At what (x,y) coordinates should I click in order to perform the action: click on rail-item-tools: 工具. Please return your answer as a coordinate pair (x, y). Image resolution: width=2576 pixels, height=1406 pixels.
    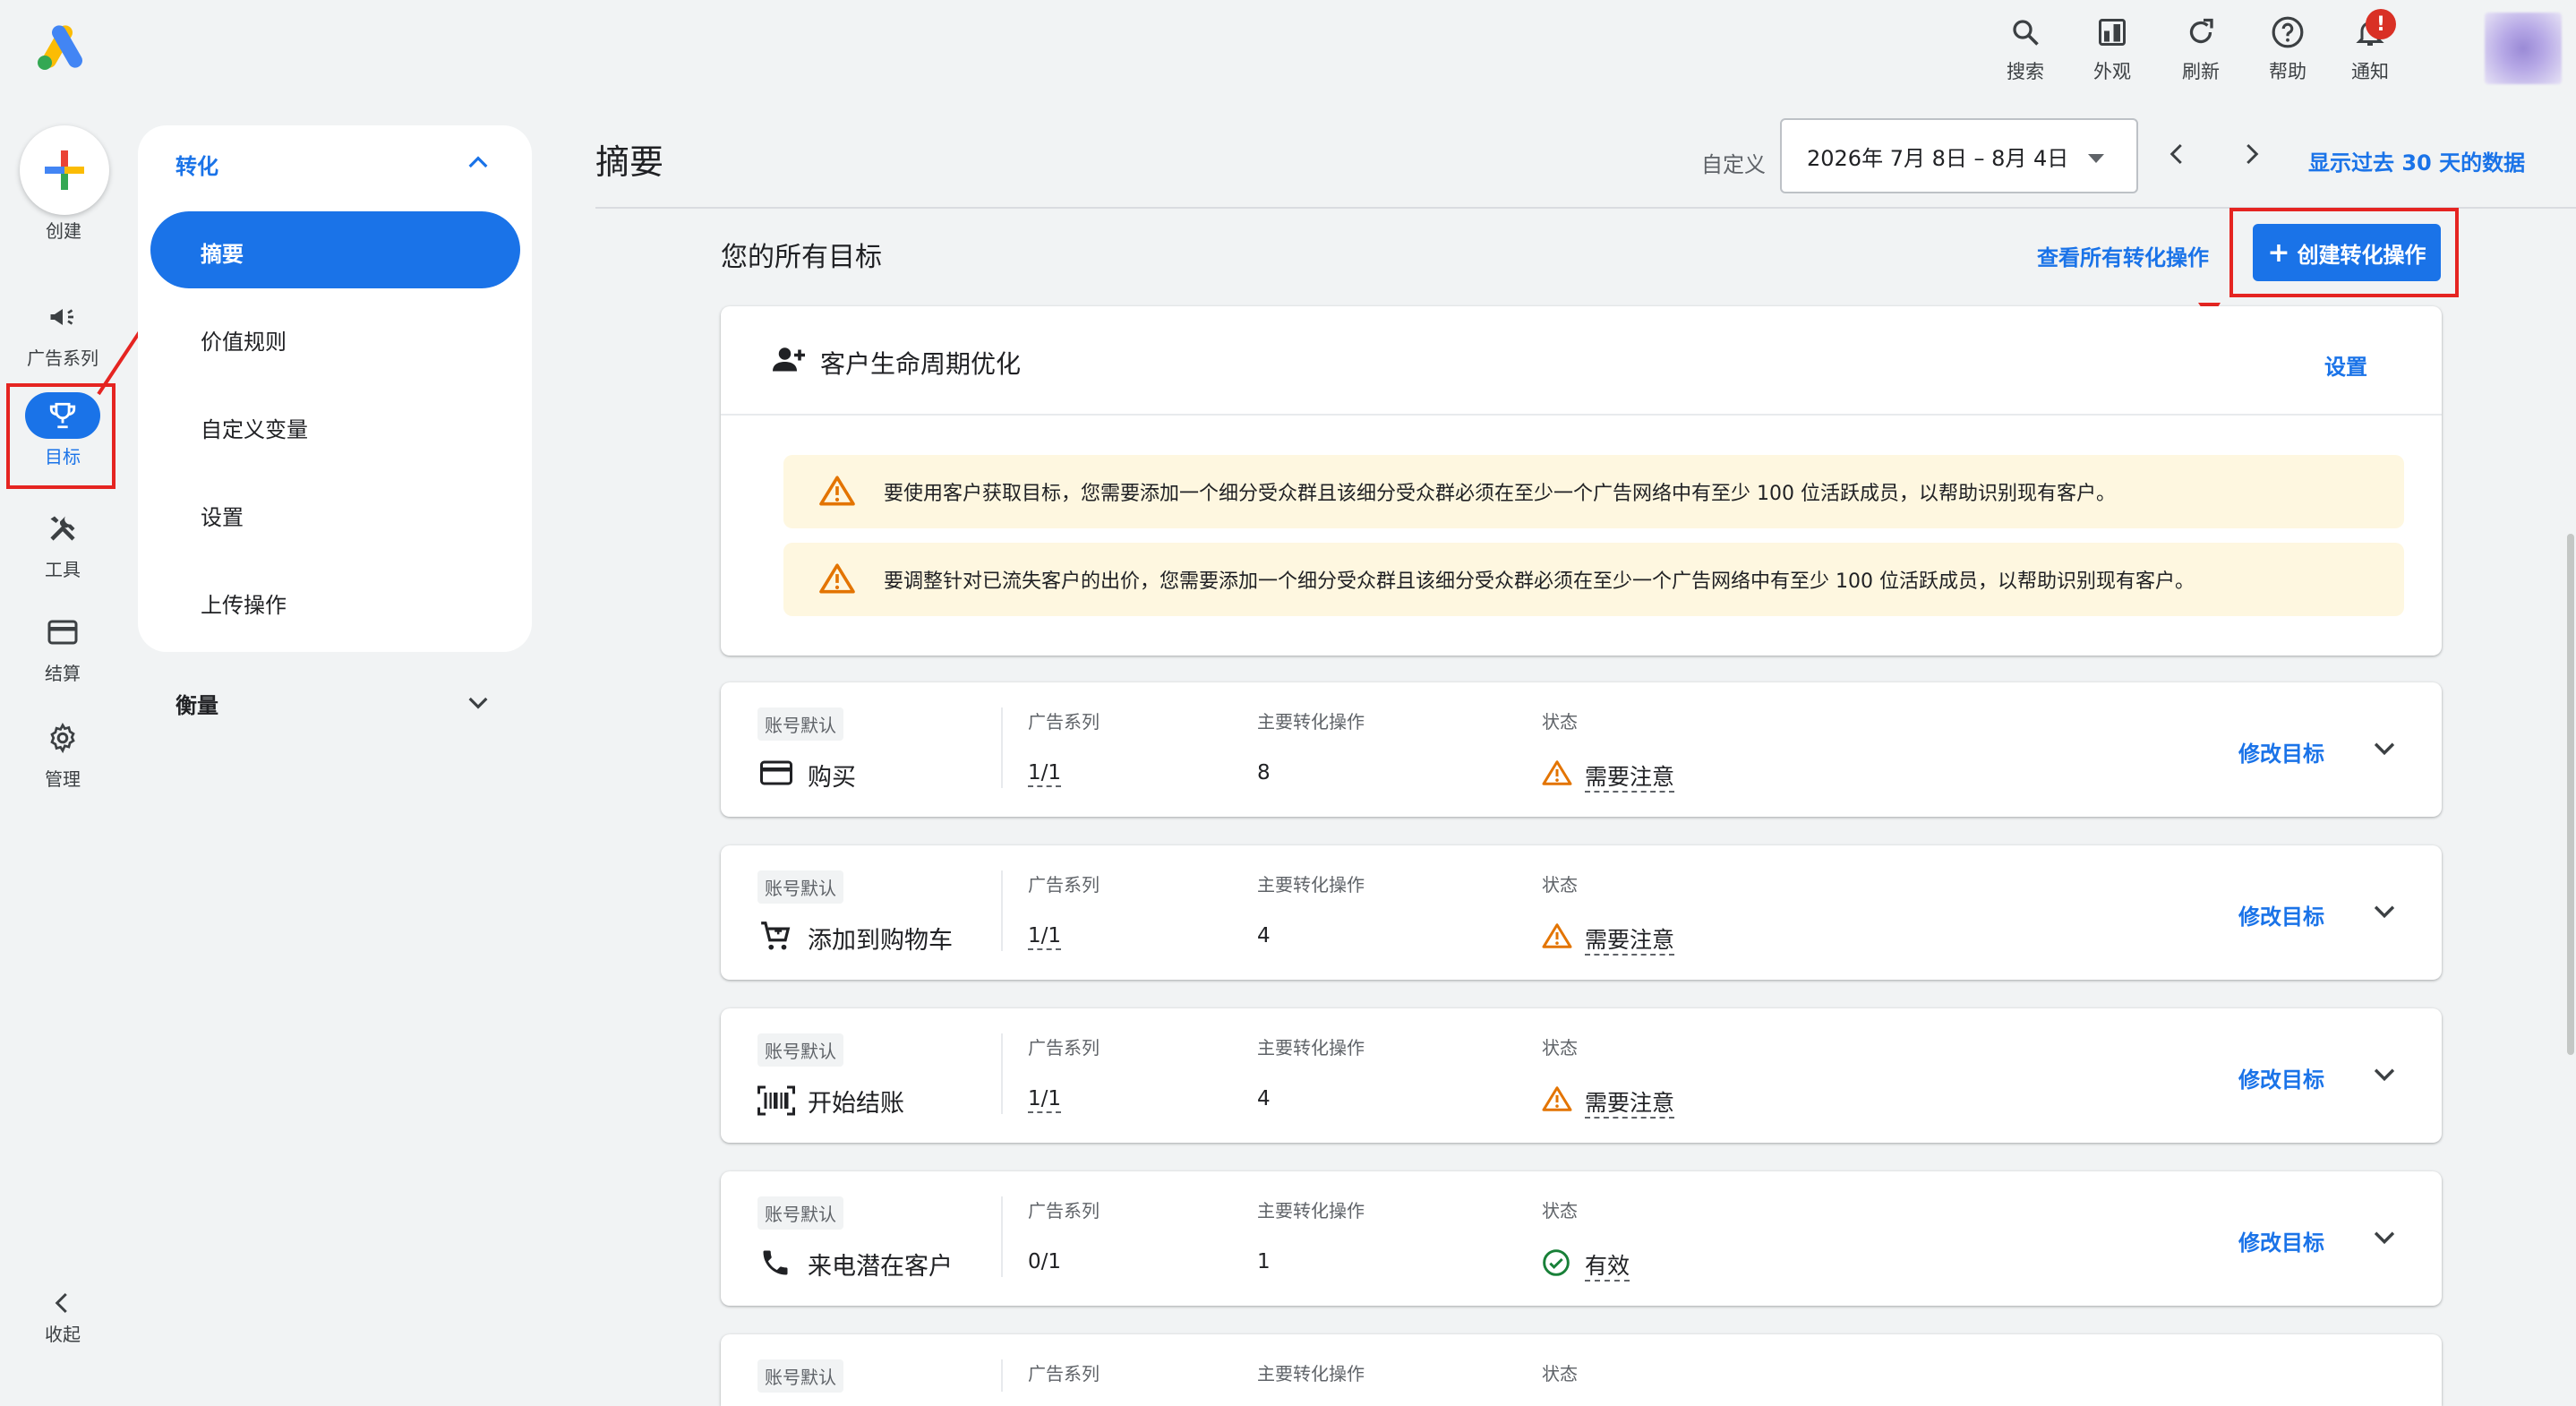
    Looking at the image, I should click on (62, 543).